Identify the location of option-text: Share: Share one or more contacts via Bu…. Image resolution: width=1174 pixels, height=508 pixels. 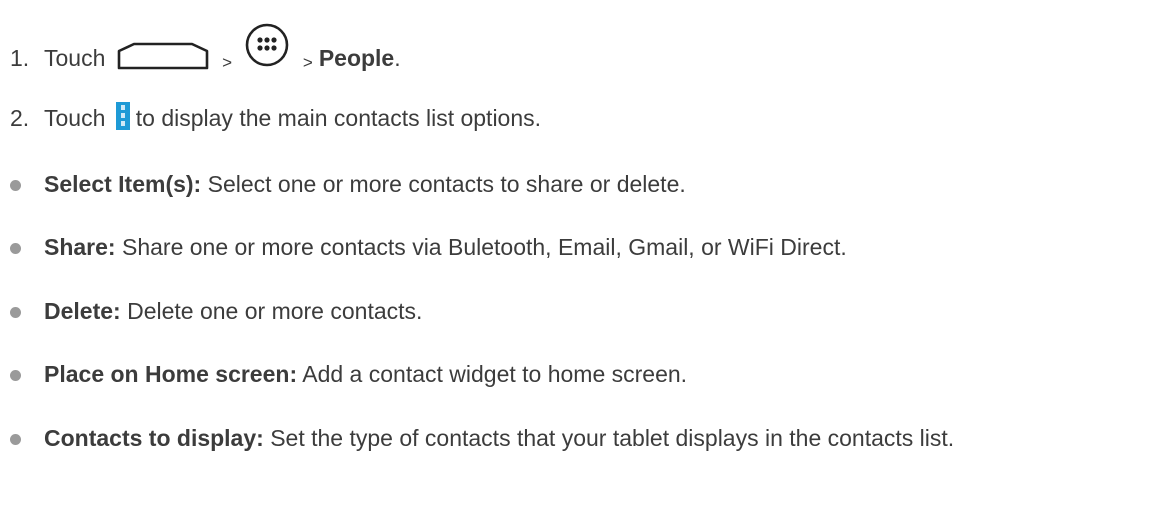
(607, 247).